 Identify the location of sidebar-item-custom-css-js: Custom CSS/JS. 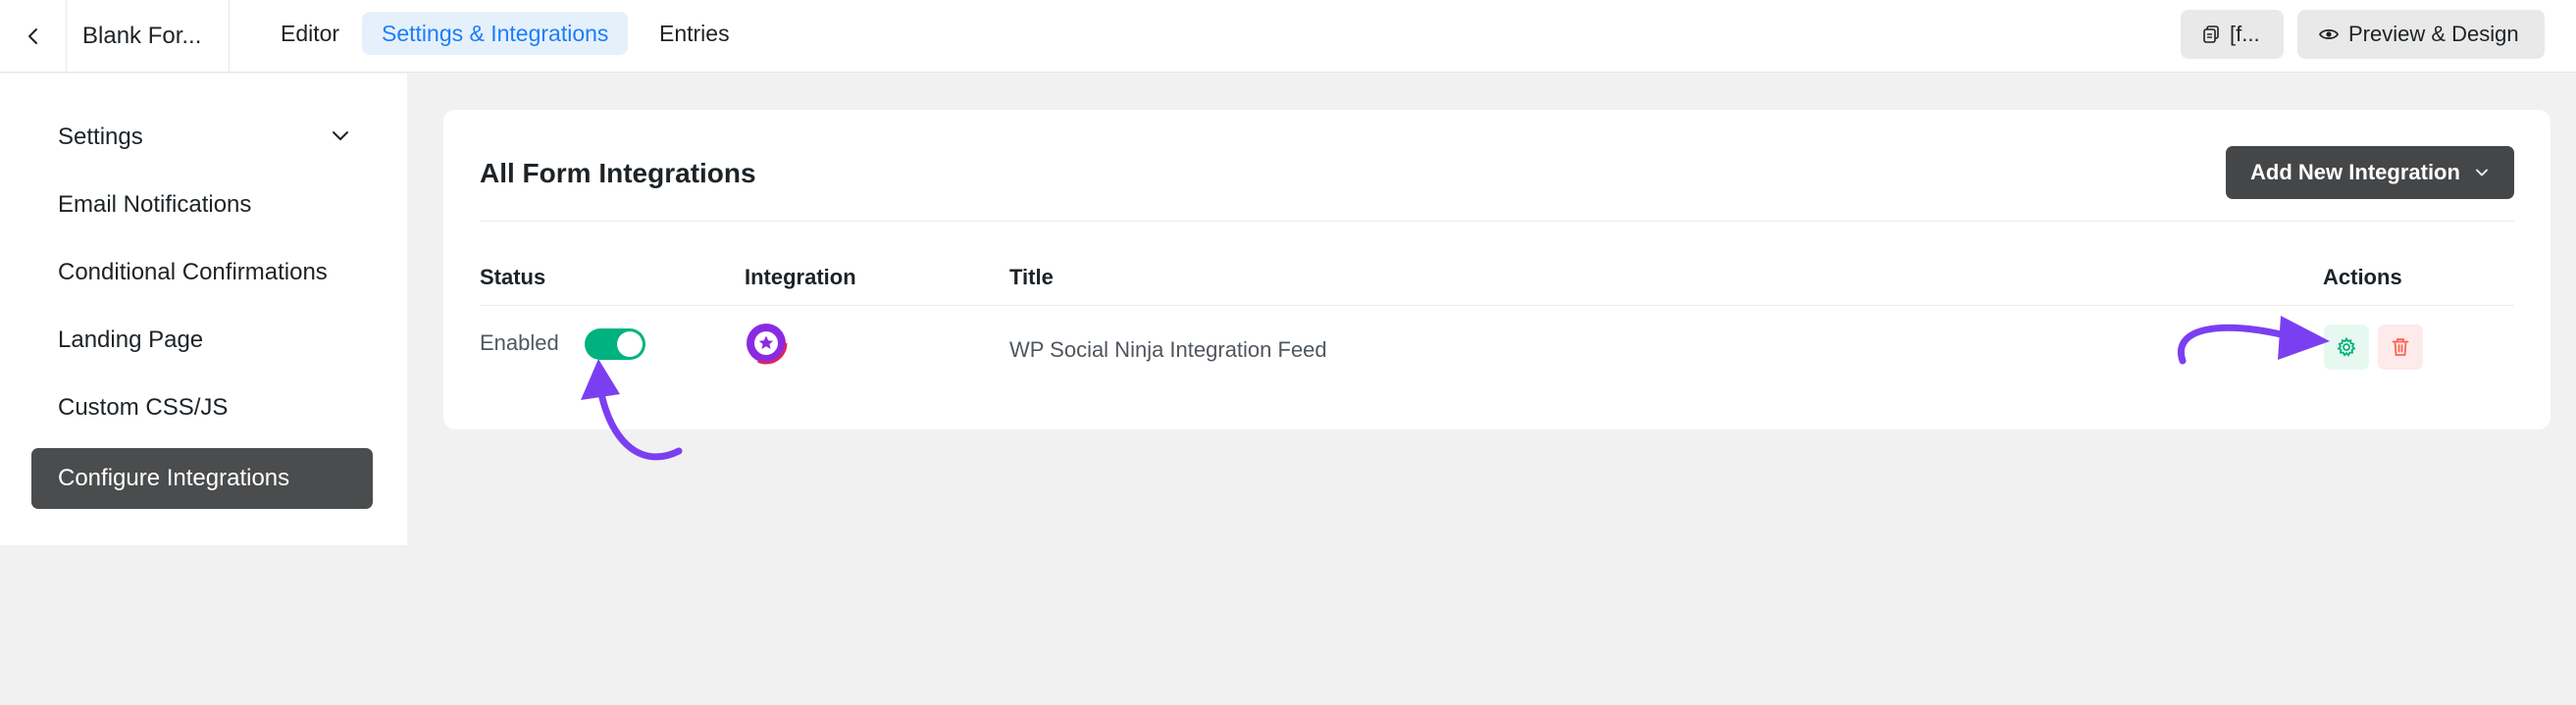
(202, 408).